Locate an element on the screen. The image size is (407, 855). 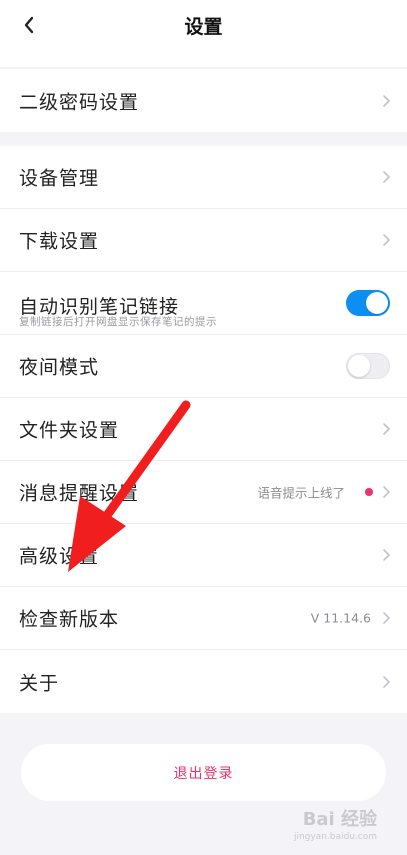
setting-row-download: 下载设置 is located at coordinates (203, 240).